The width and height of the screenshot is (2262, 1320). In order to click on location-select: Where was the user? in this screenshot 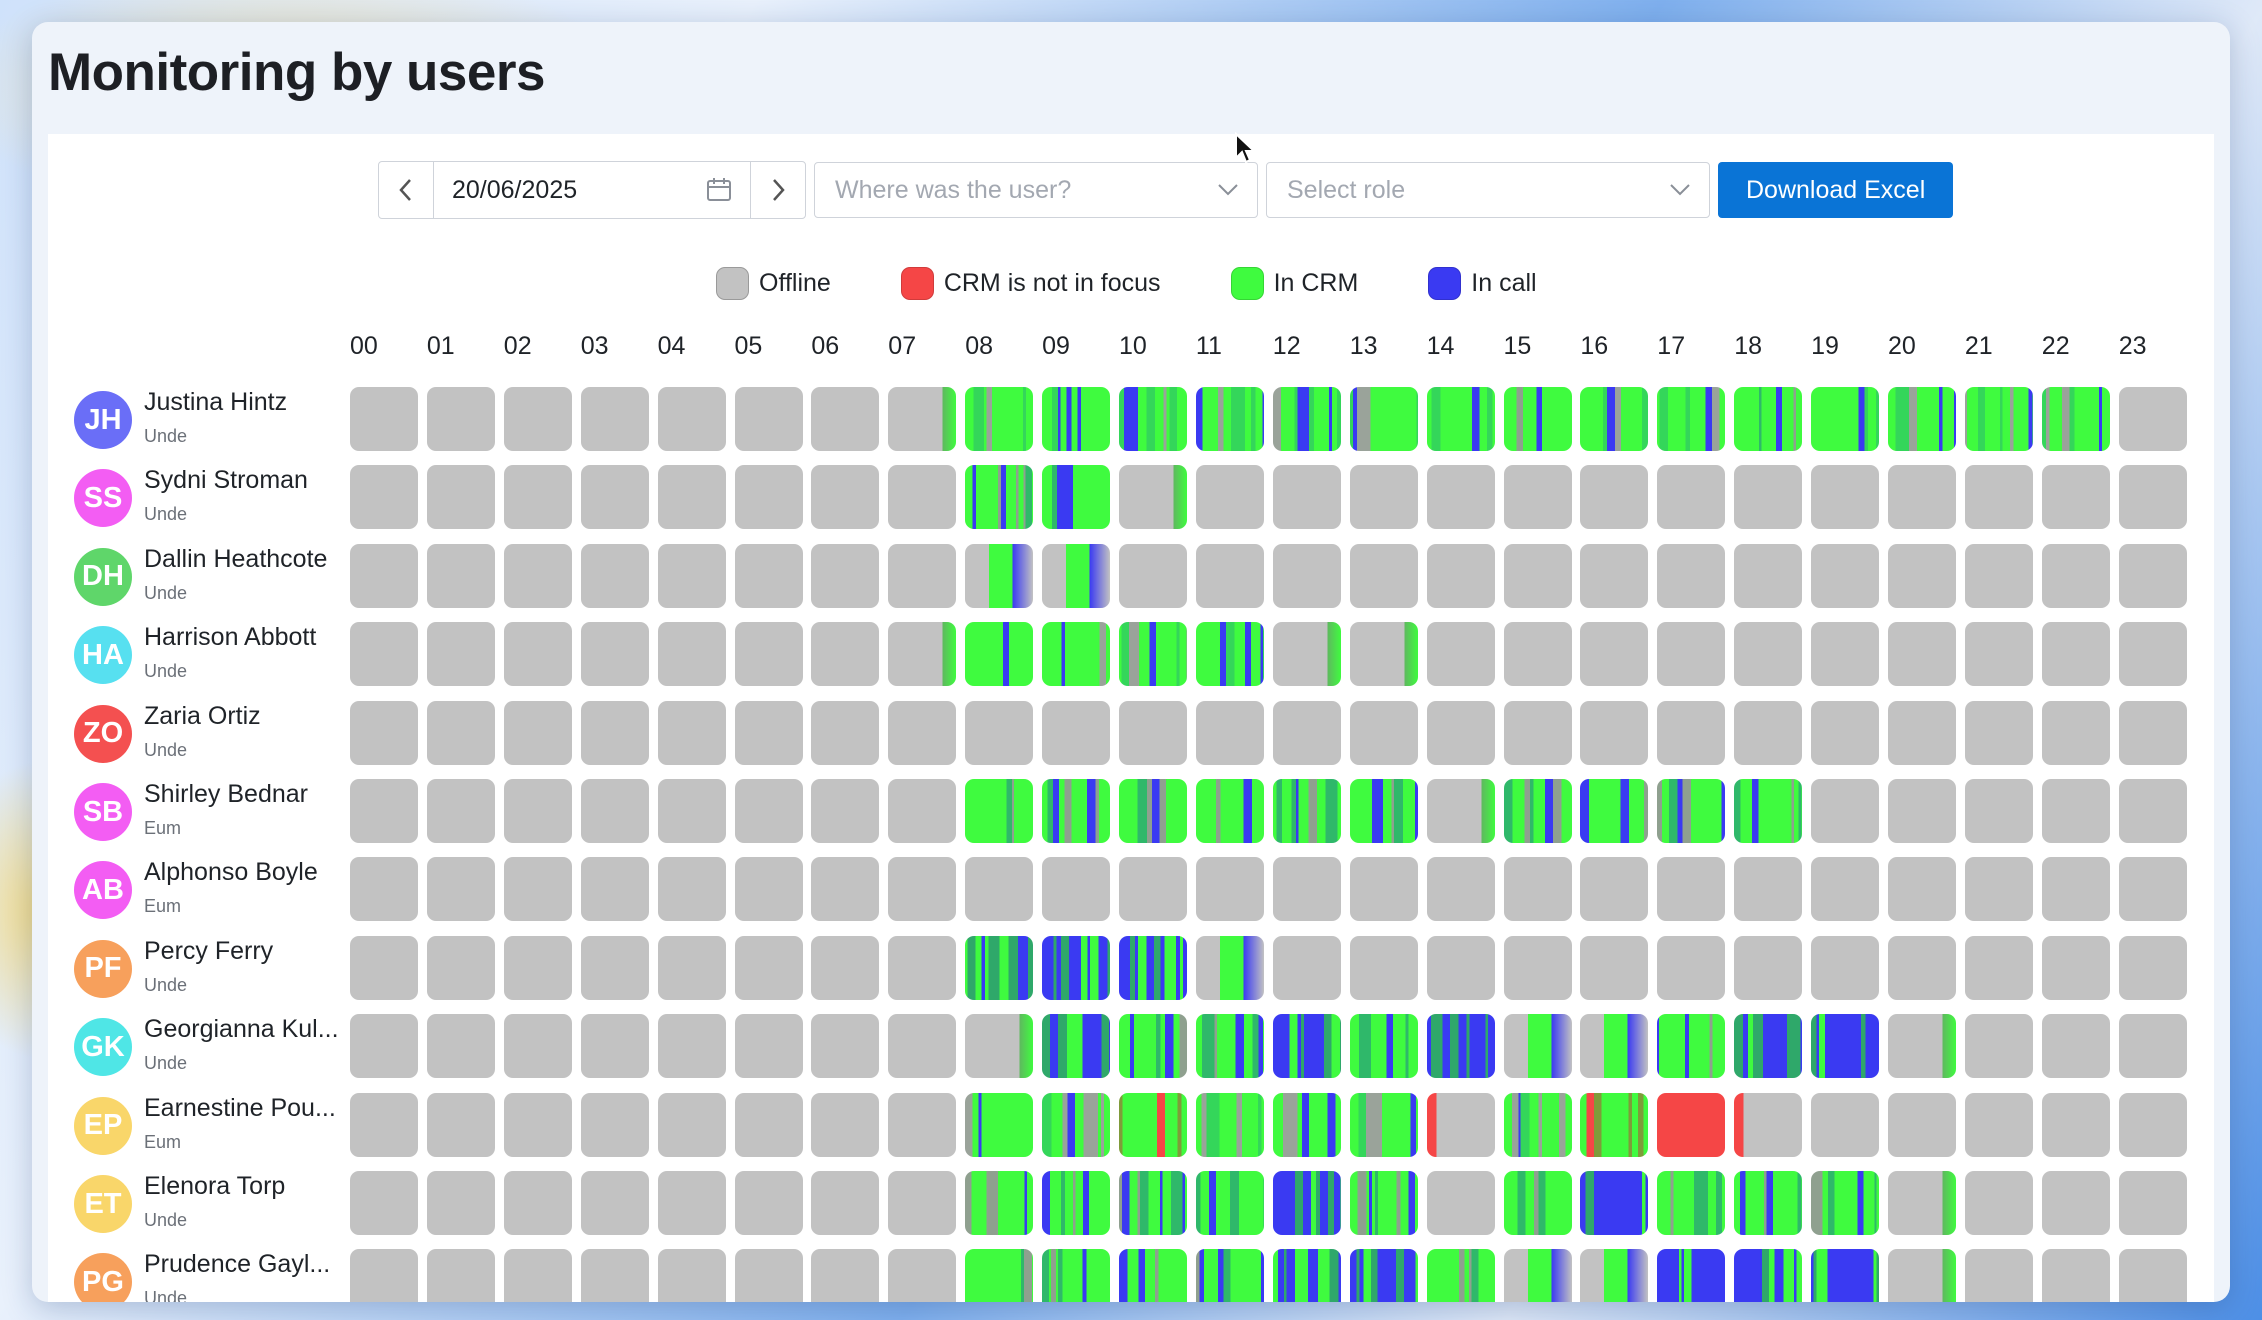, I will do `click(1036, 190)`.